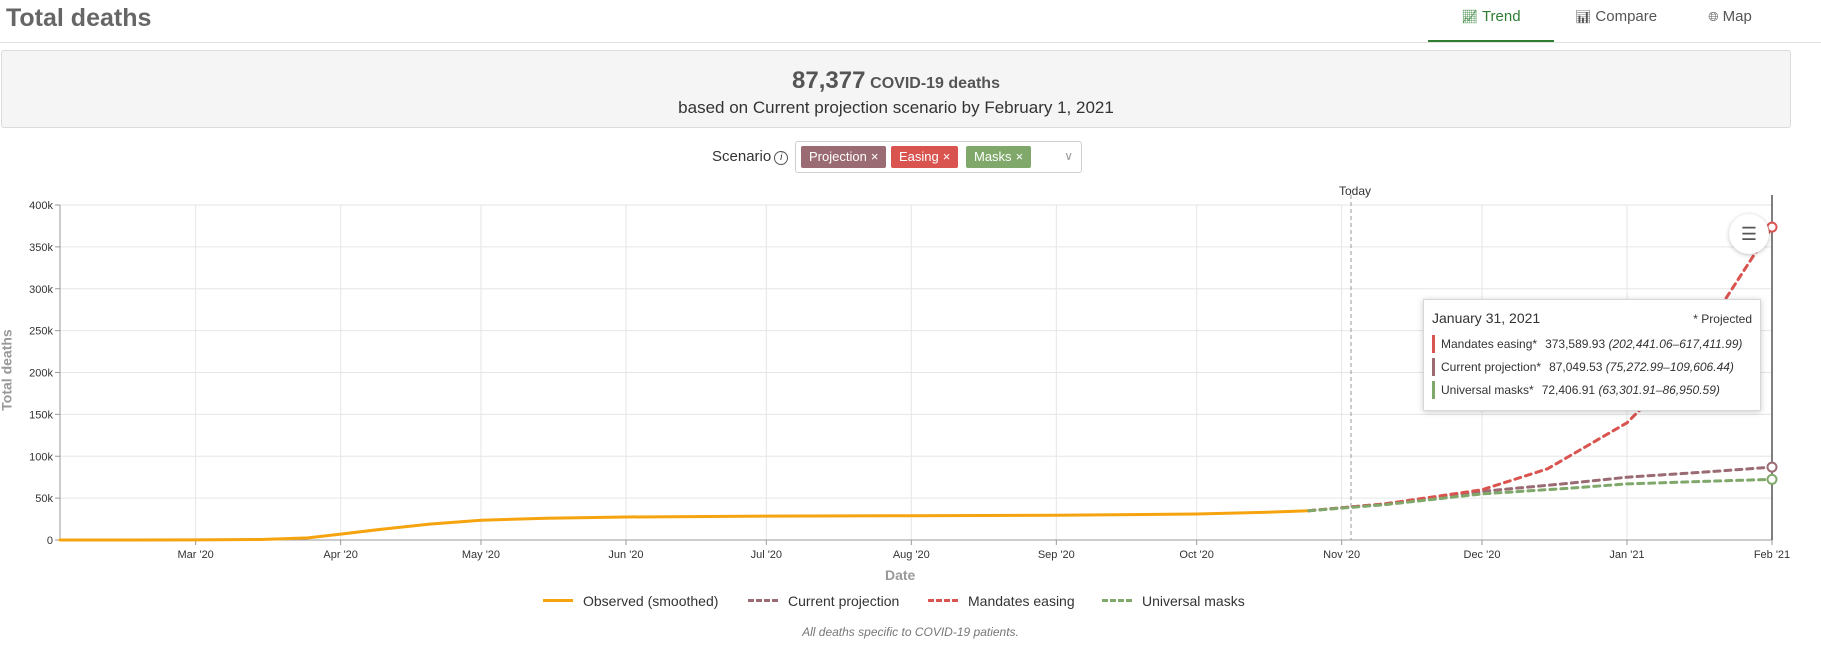  What do you see at coordinates (340, 555) in the screenshot?
I see `x-tick-label: Apr '20` at bounding box center [340, 555].